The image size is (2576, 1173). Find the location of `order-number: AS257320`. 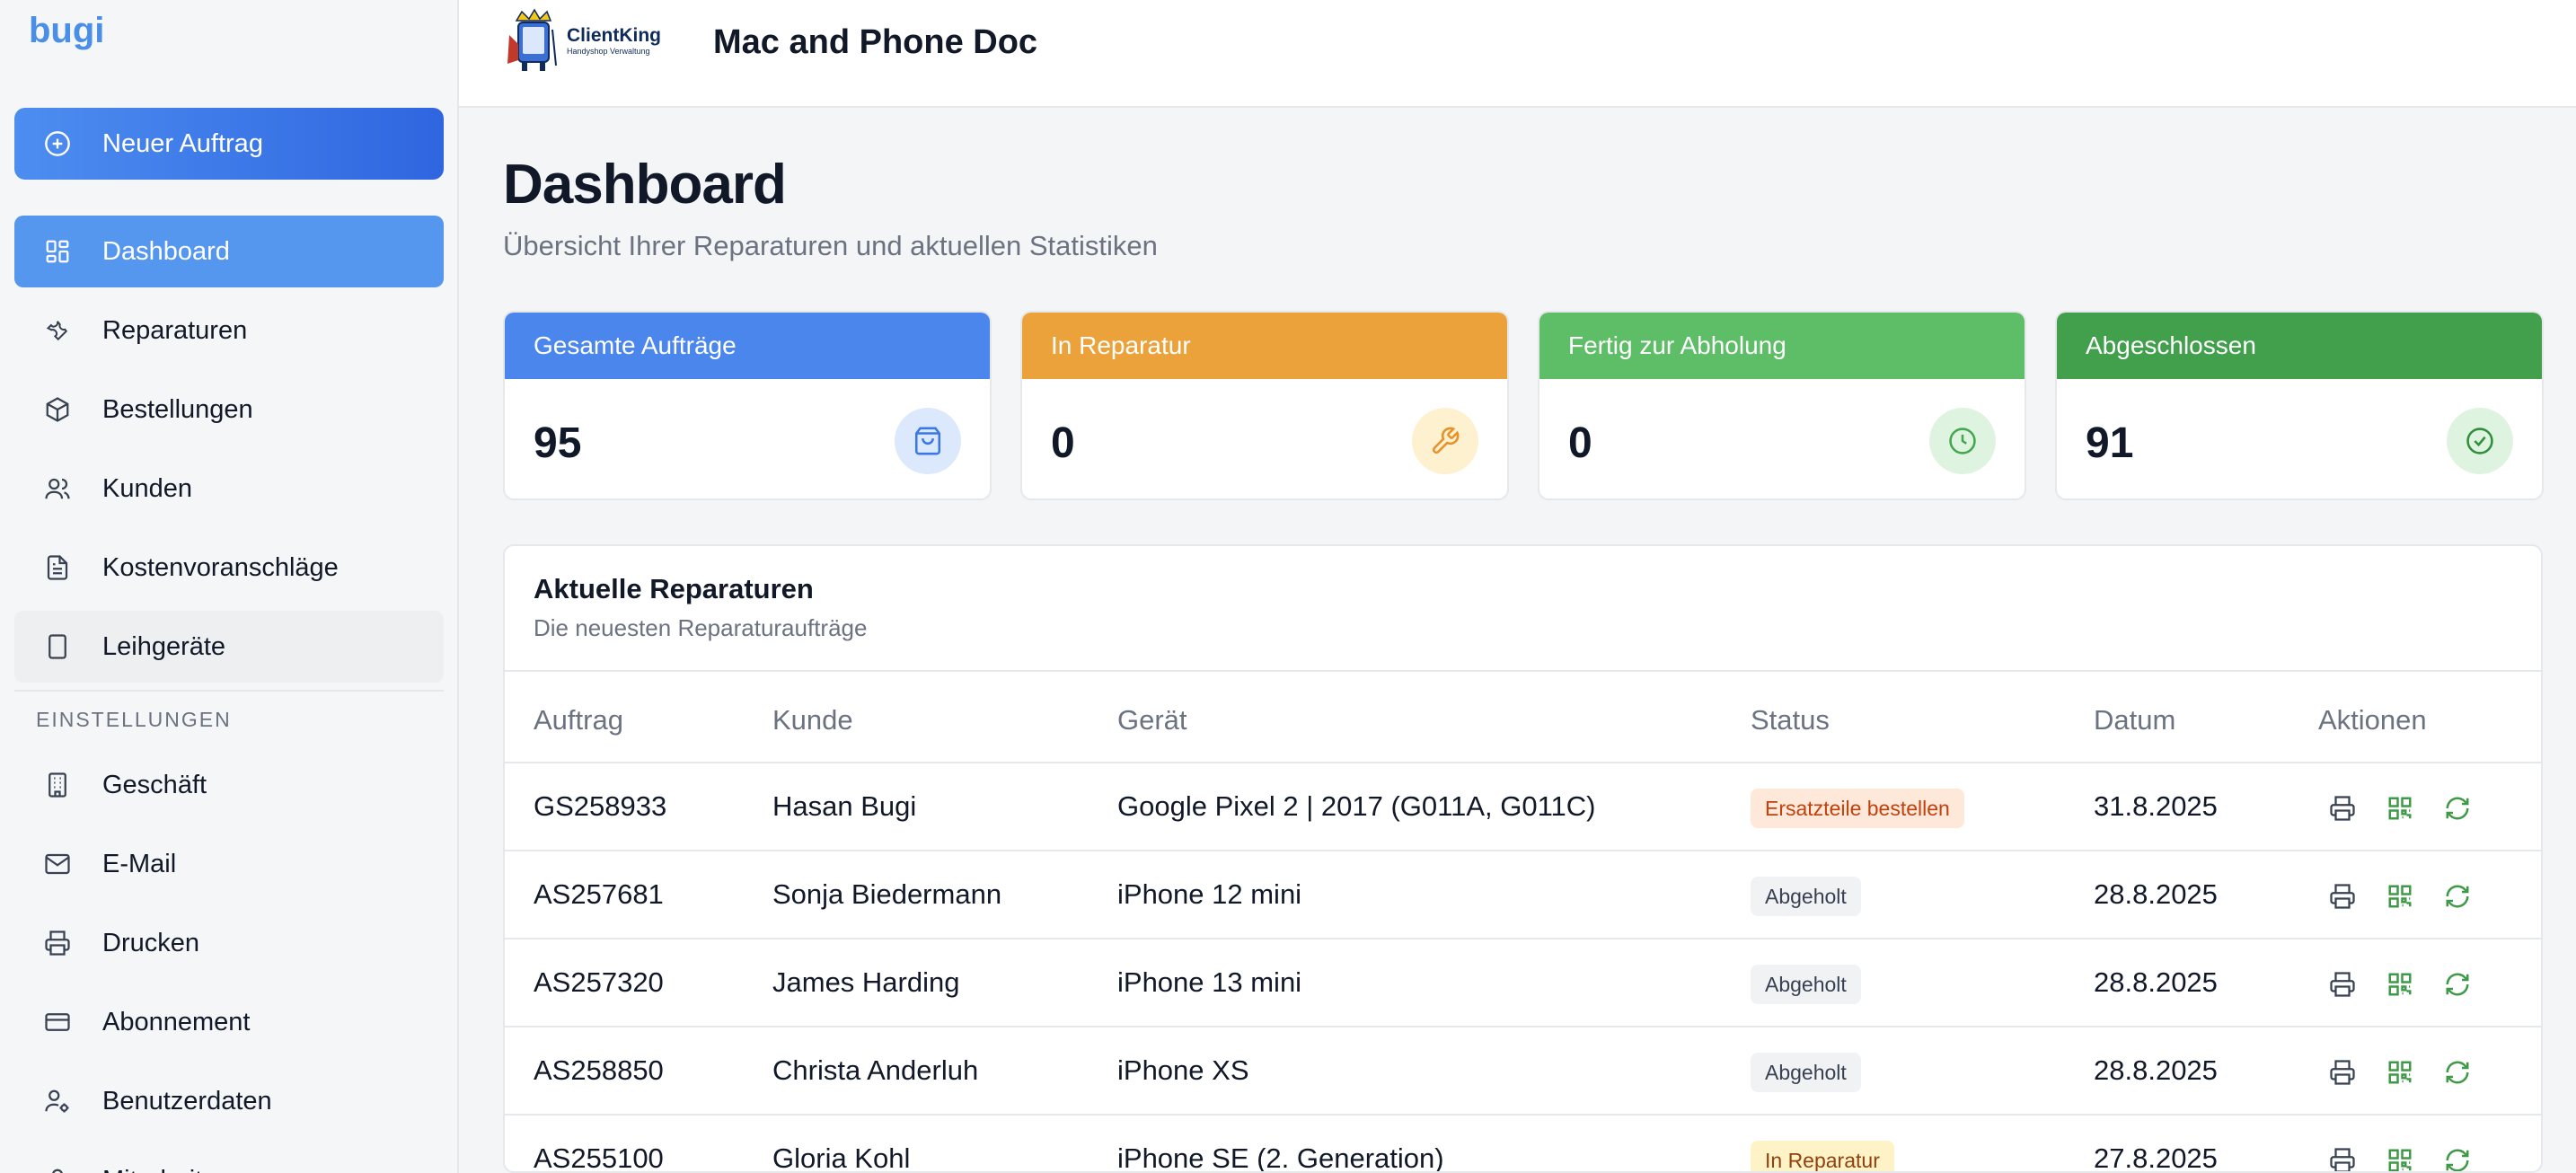

order-number: AS257320 is located at coordinates (599, 982).